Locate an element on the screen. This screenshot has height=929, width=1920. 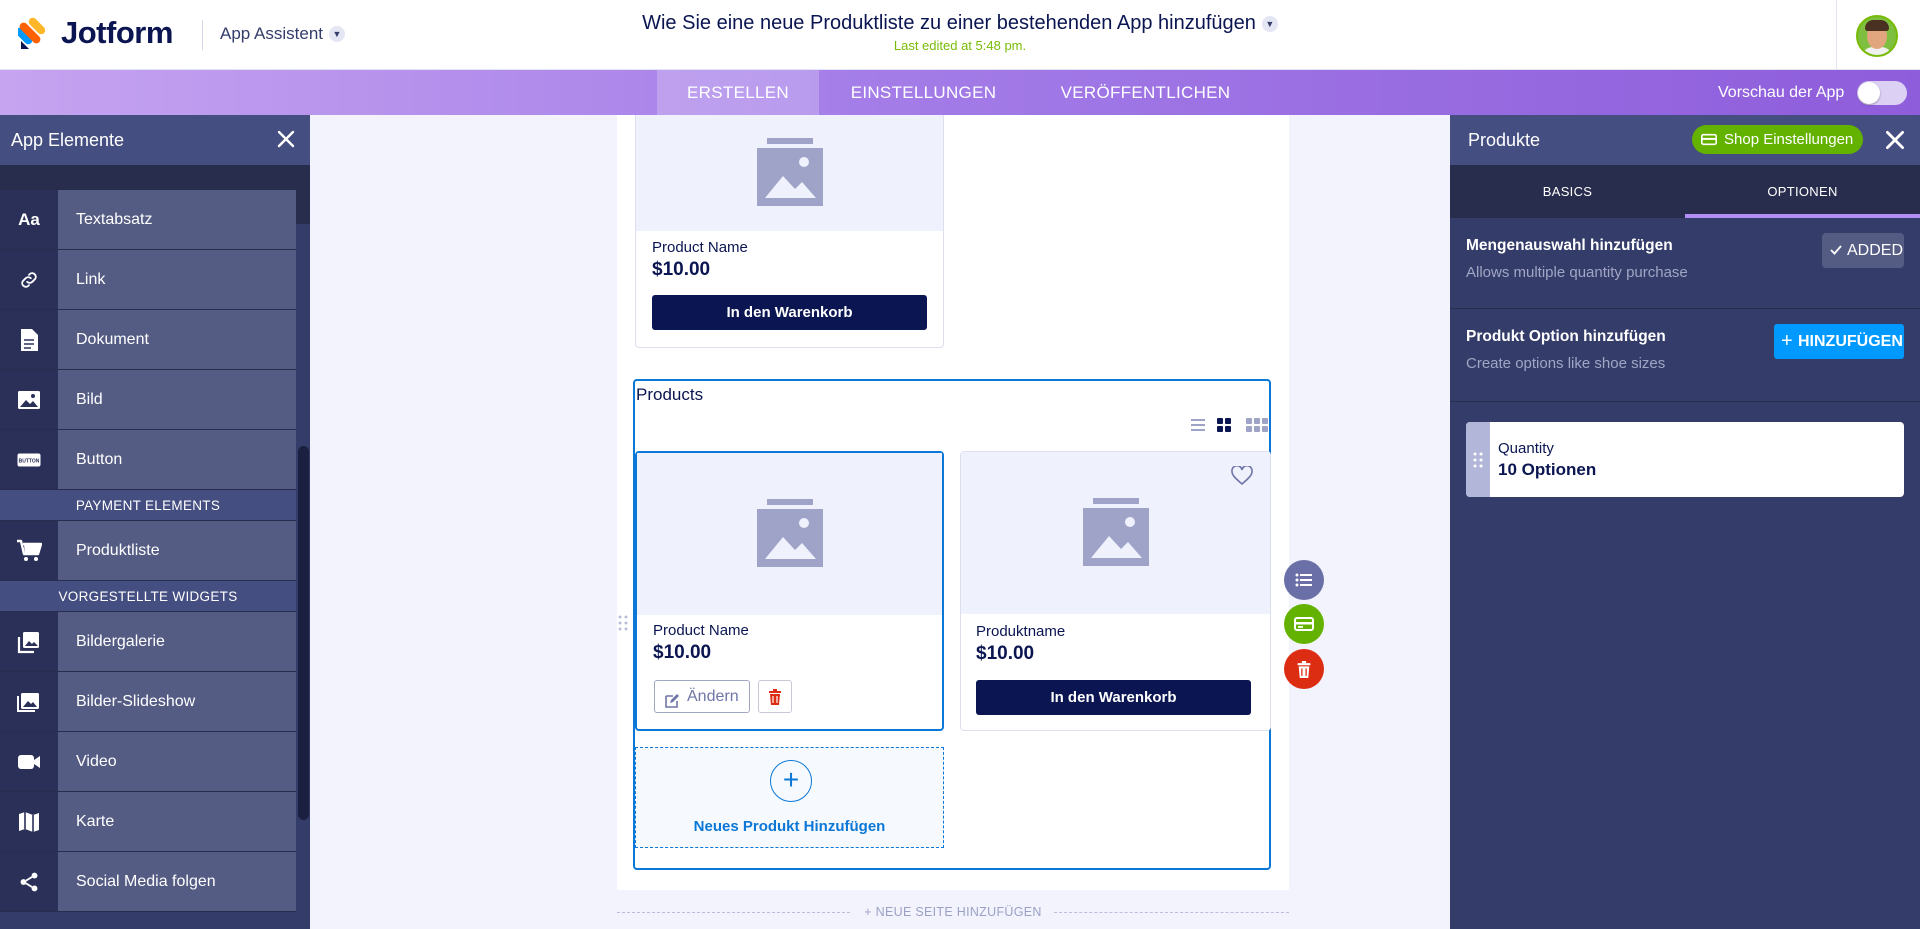
element-textabsatz: Aa Textabsatz is located at coordinates (148, 220).